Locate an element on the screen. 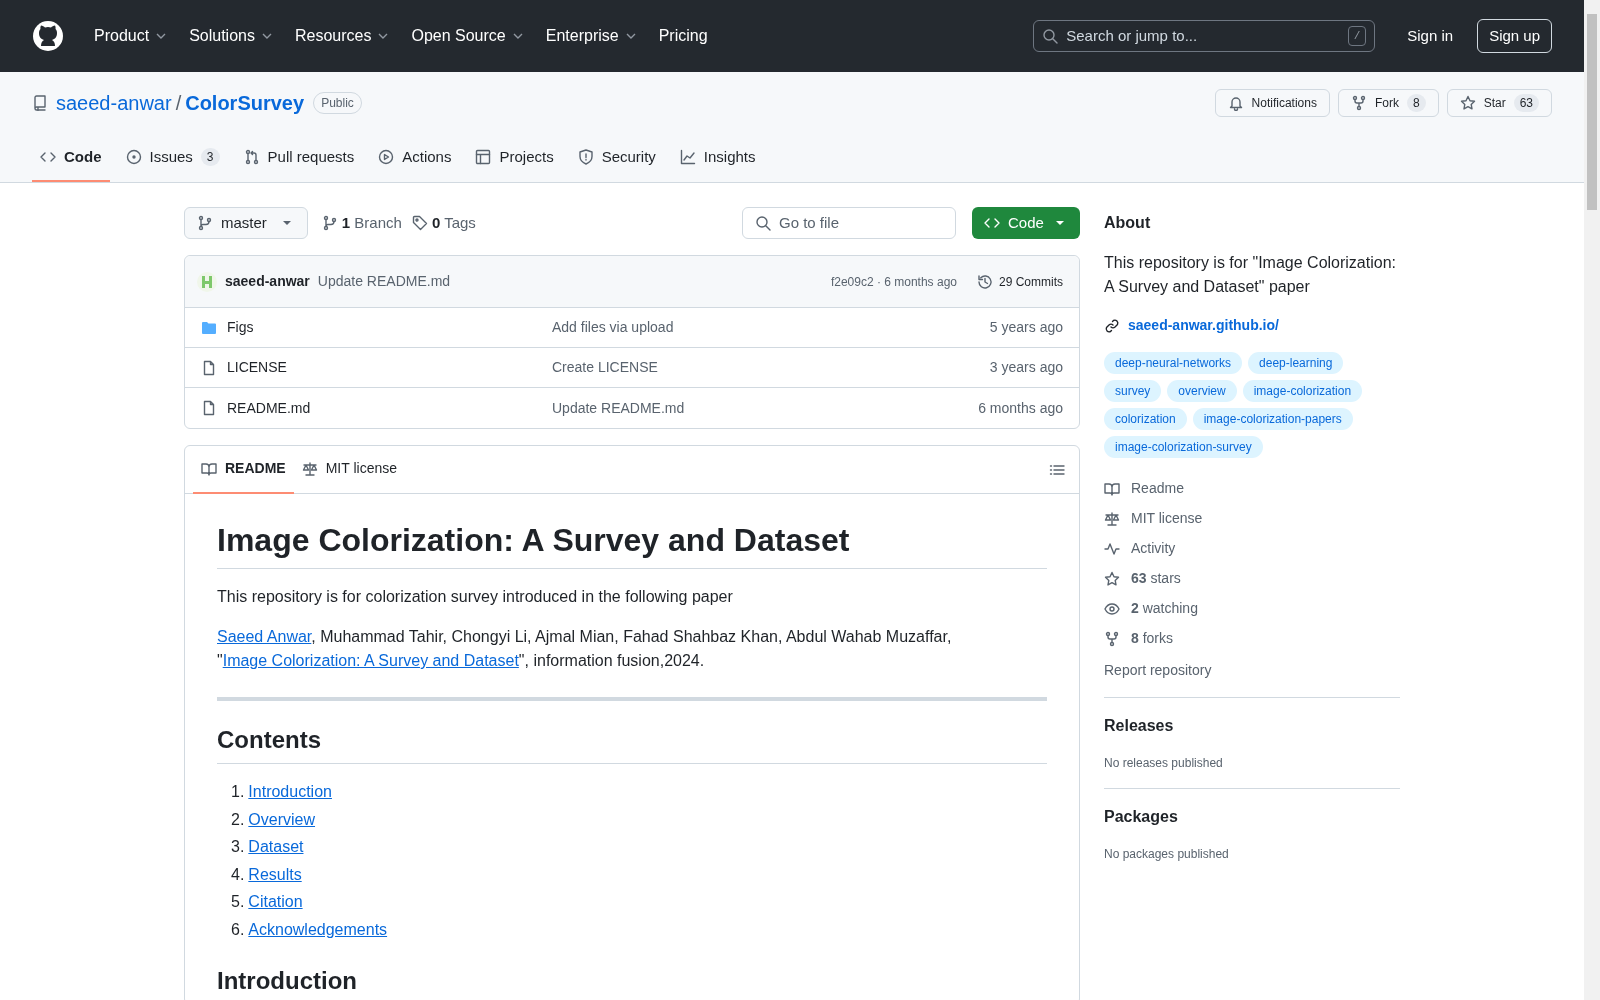  repo-tab: Pull requests is located at coordinates (299, 158).